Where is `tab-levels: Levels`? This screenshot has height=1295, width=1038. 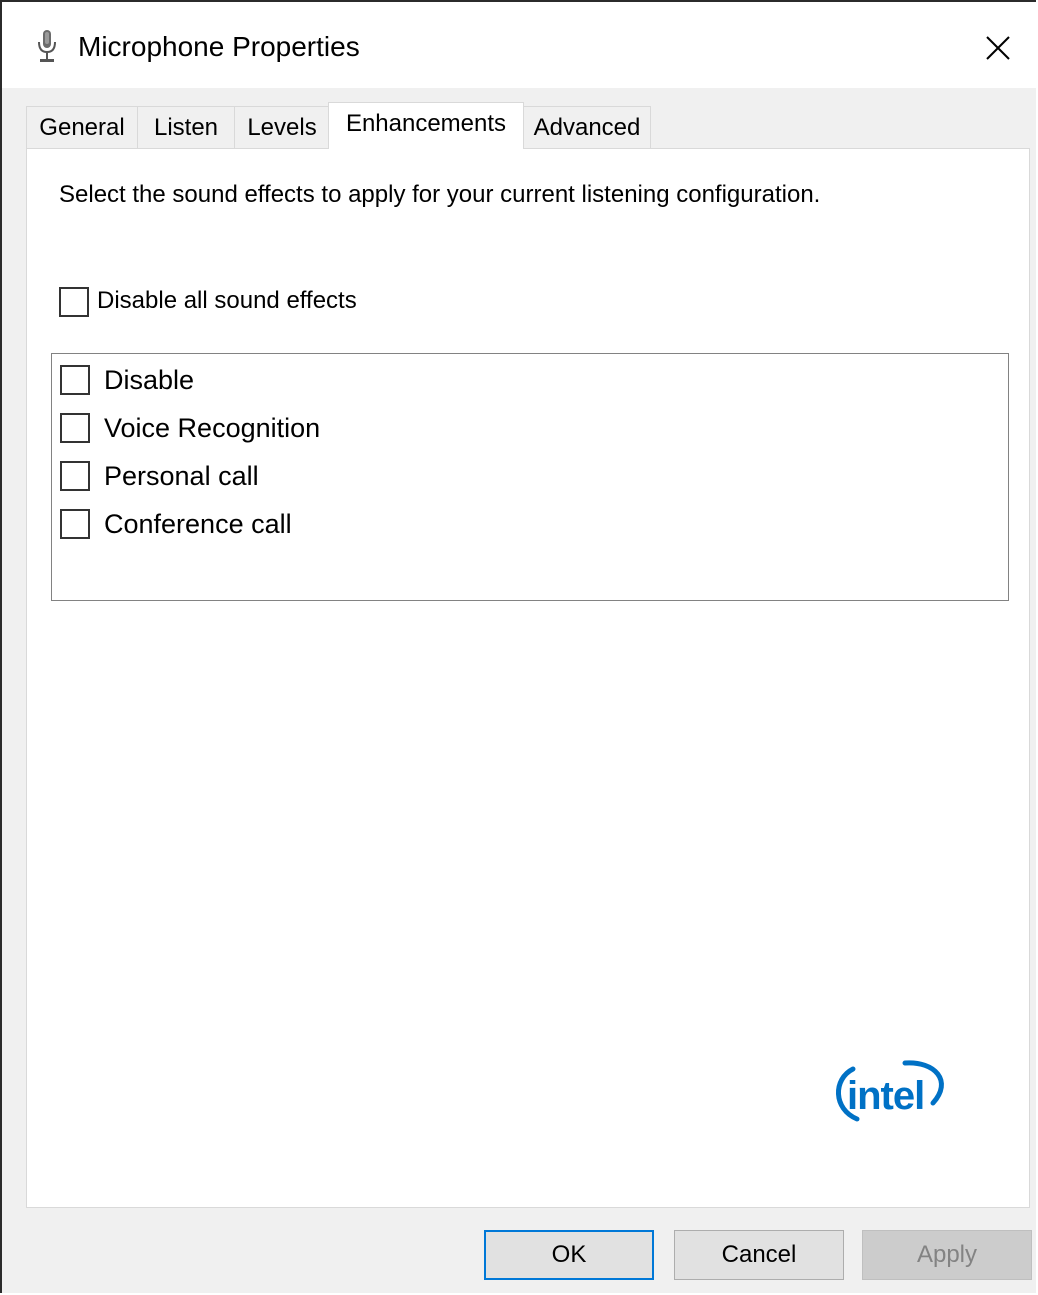
tab-levels: Levels is located at coordinates (282, 127).